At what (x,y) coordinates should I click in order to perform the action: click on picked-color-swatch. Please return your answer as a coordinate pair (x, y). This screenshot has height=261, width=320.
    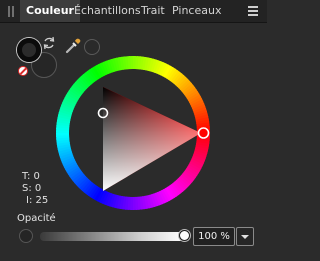
    Looking at the image, I should click on (92, 47).